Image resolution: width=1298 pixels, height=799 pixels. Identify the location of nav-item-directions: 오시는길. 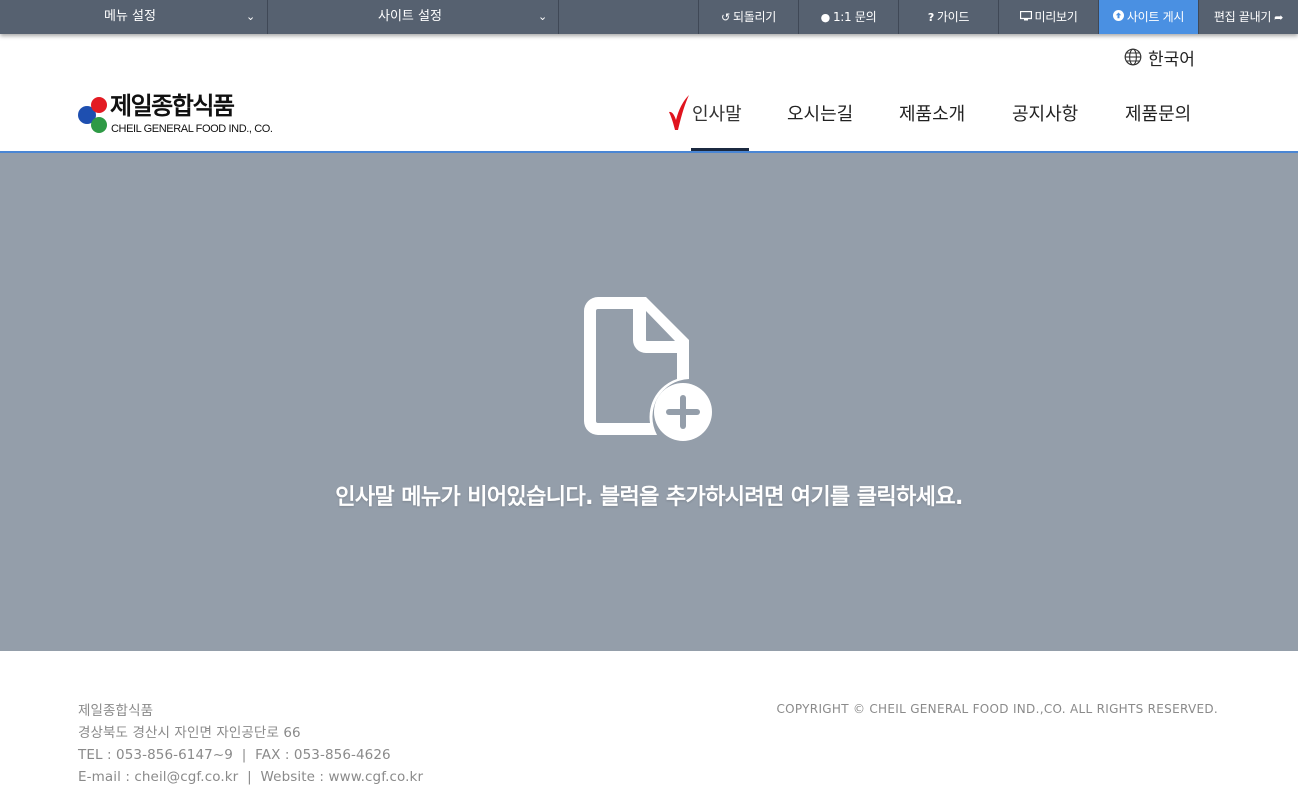
(820, 115).